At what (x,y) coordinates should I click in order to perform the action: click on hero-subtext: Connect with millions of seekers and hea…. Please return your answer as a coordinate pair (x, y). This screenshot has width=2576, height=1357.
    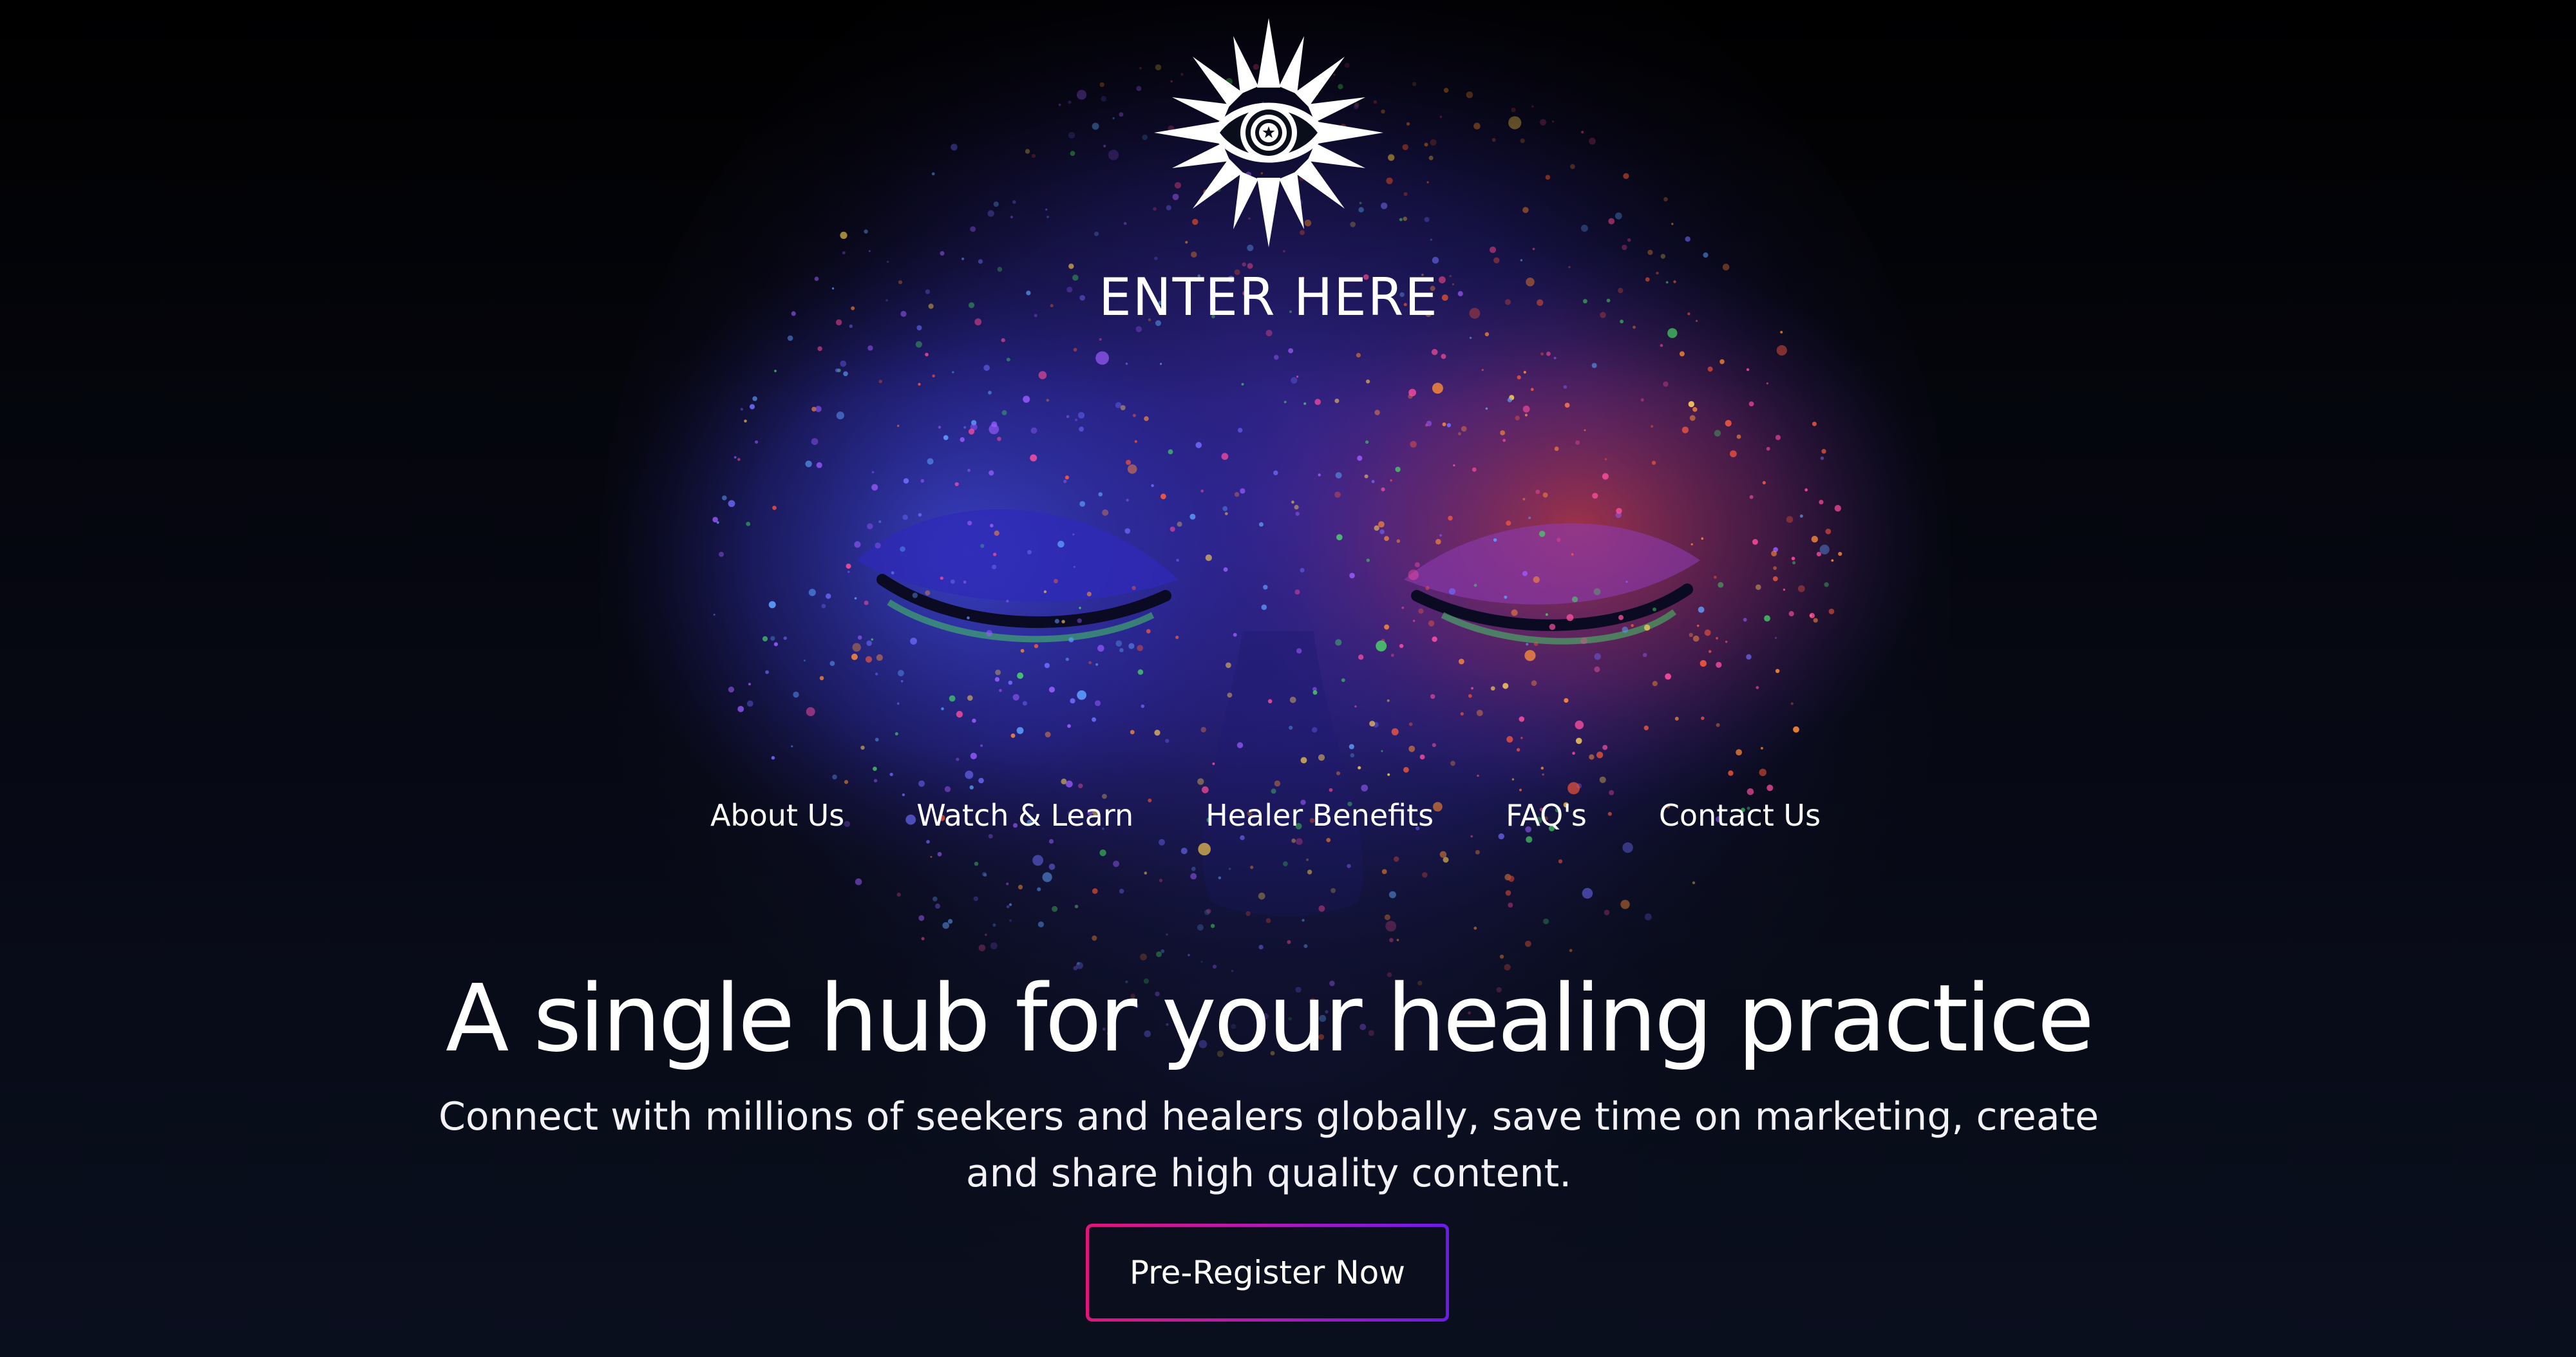
    Looking at the image, I should click on (1268, 1145).